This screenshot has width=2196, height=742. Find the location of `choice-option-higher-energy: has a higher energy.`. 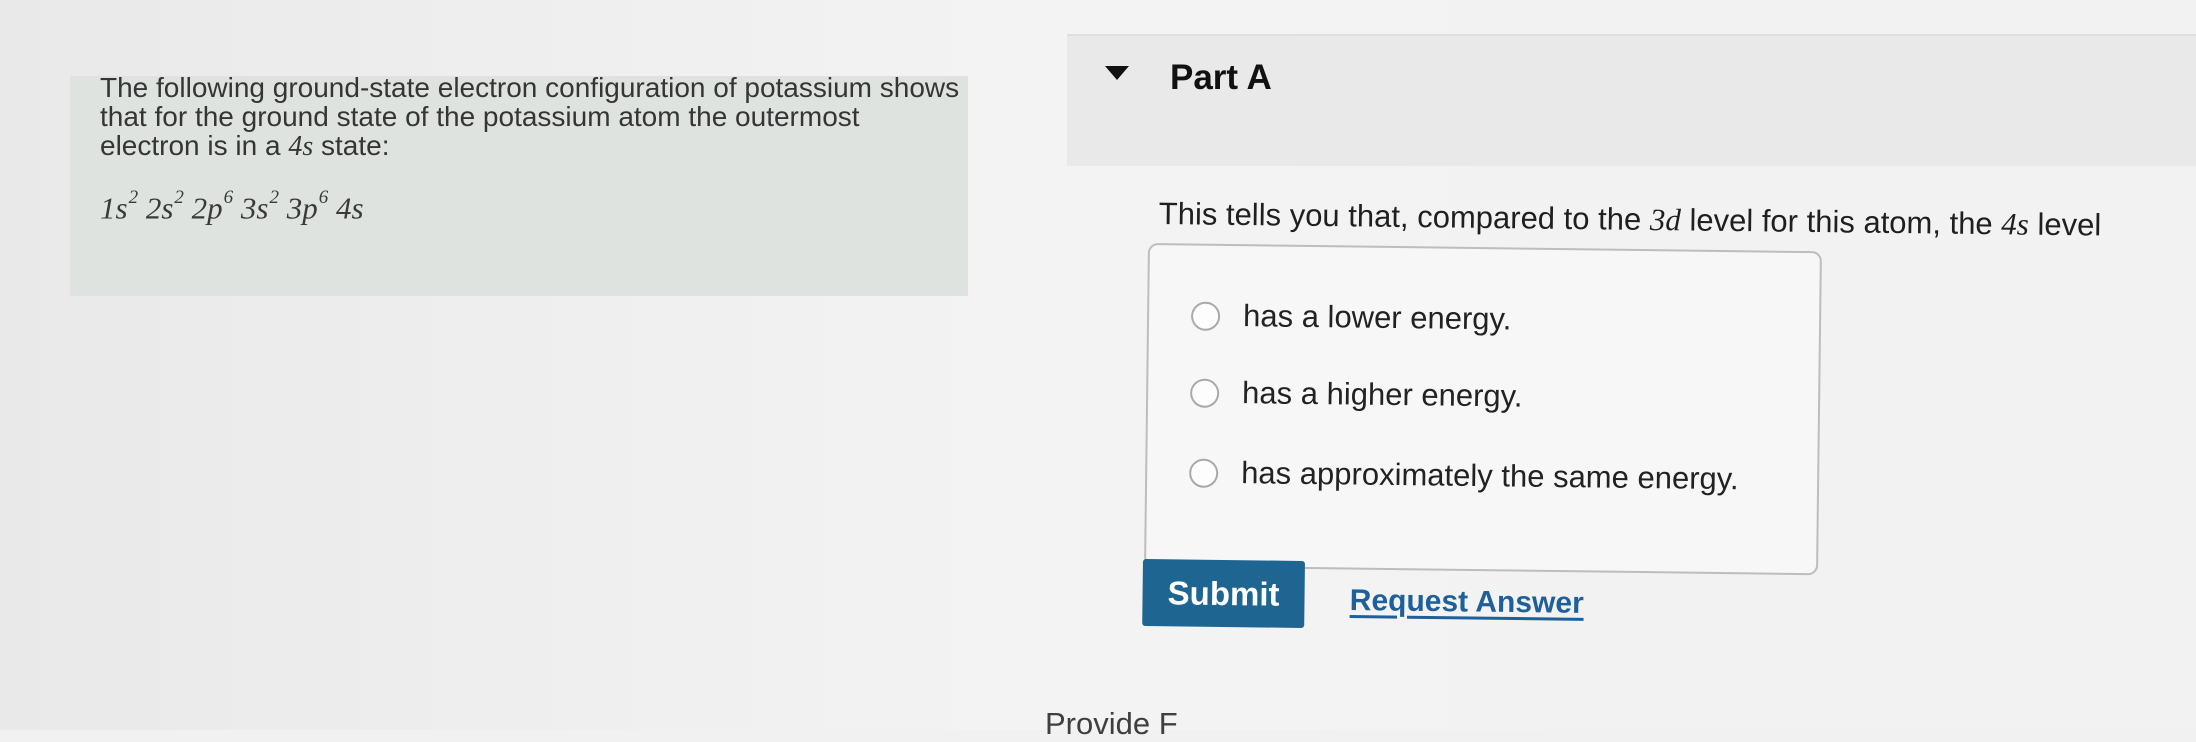

choice-option-higher-energy: has a higher energy. is located at coordinates (1356, 395).